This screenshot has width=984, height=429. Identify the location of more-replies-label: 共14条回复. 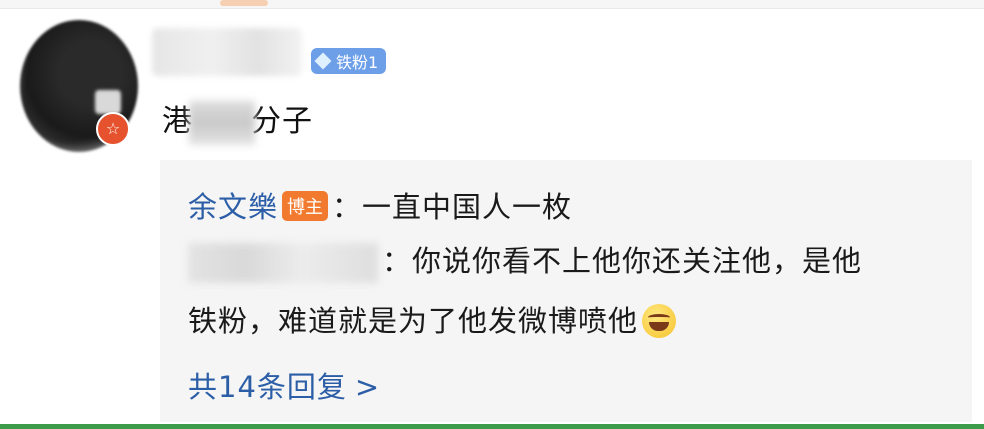
(267, 387).